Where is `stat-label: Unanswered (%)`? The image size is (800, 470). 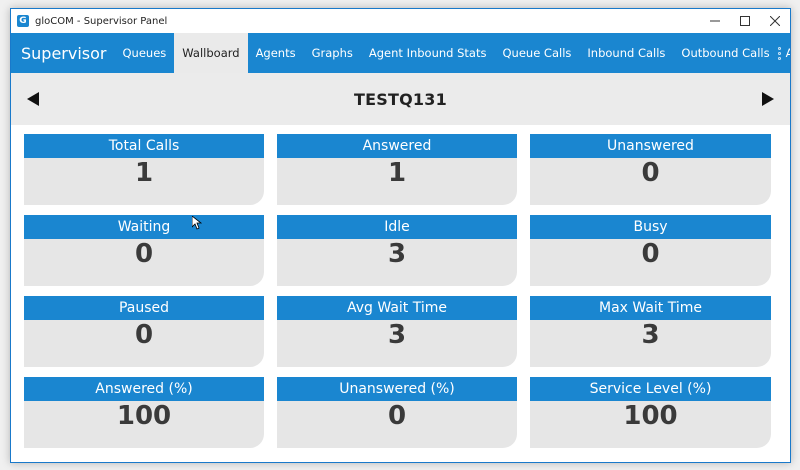 stat-label: Unanswered (%) is located at coordinates (397, 389).